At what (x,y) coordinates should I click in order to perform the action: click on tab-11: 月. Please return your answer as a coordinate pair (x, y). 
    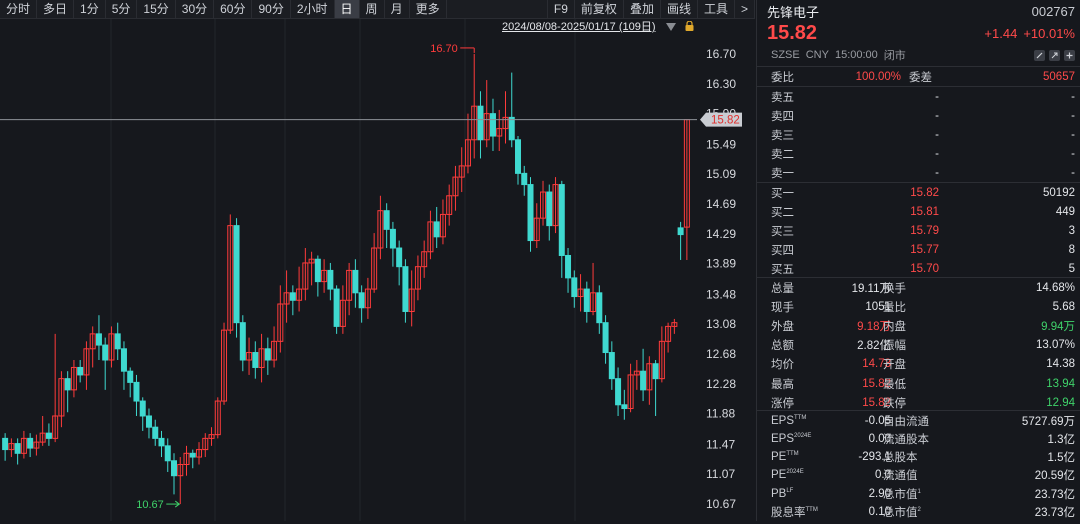
    Looking at the image, I should click on (397, 9).